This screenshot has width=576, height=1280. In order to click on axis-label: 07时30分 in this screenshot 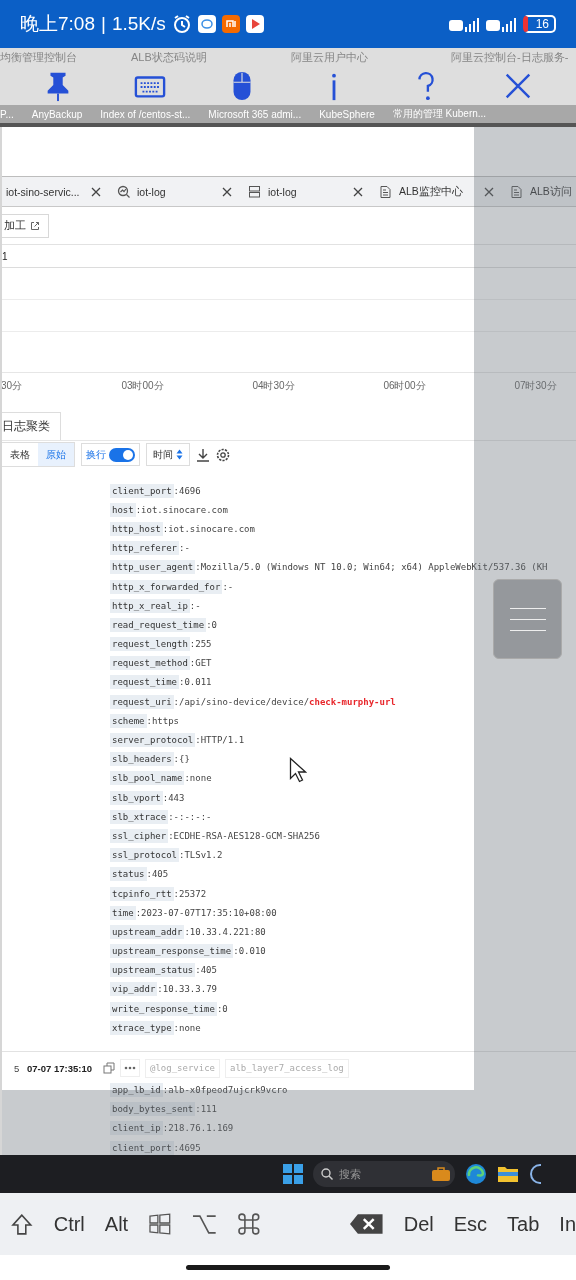, I will do `click(535, 386)`.